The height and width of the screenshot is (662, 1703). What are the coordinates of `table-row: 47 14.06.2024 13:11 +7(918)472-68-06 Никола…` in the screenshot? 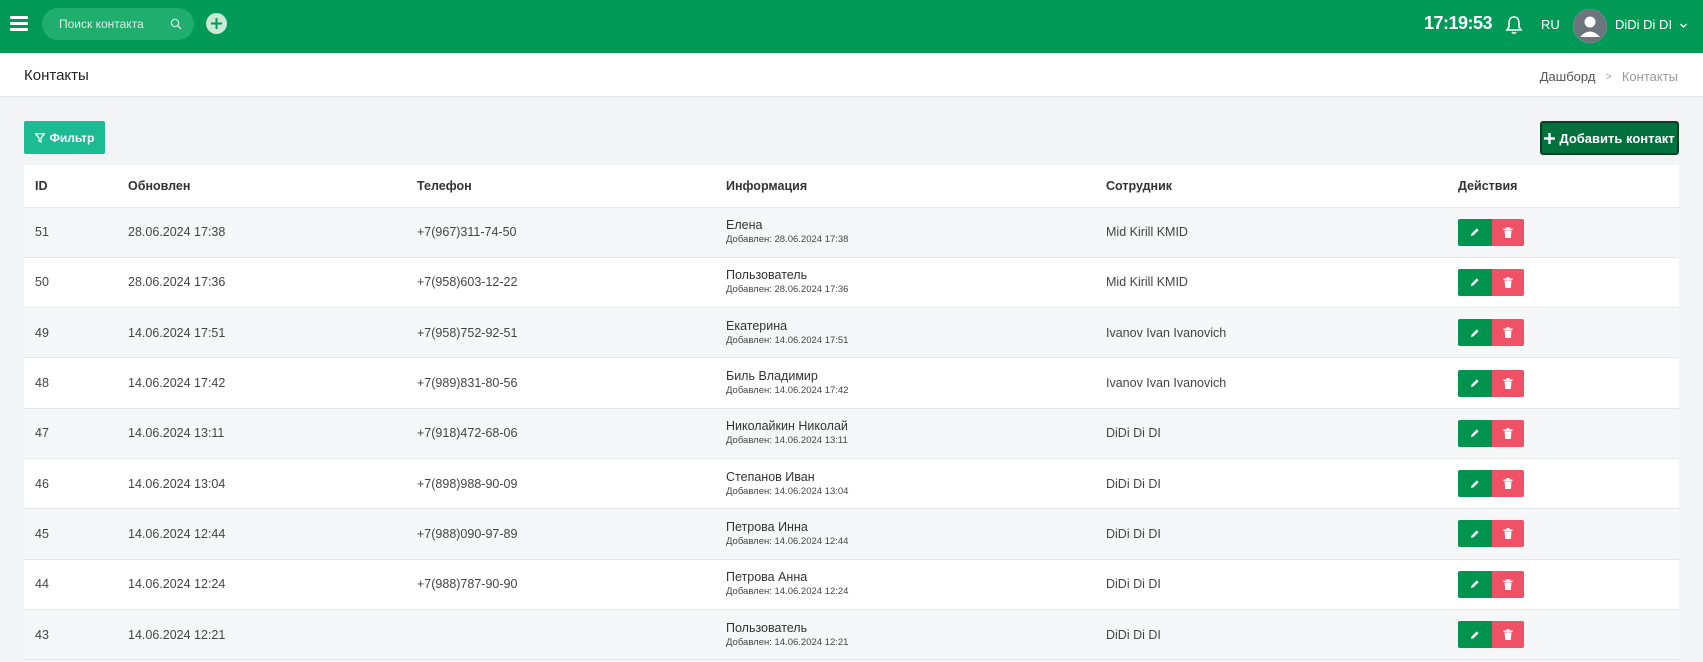 It's located at (851, 433).